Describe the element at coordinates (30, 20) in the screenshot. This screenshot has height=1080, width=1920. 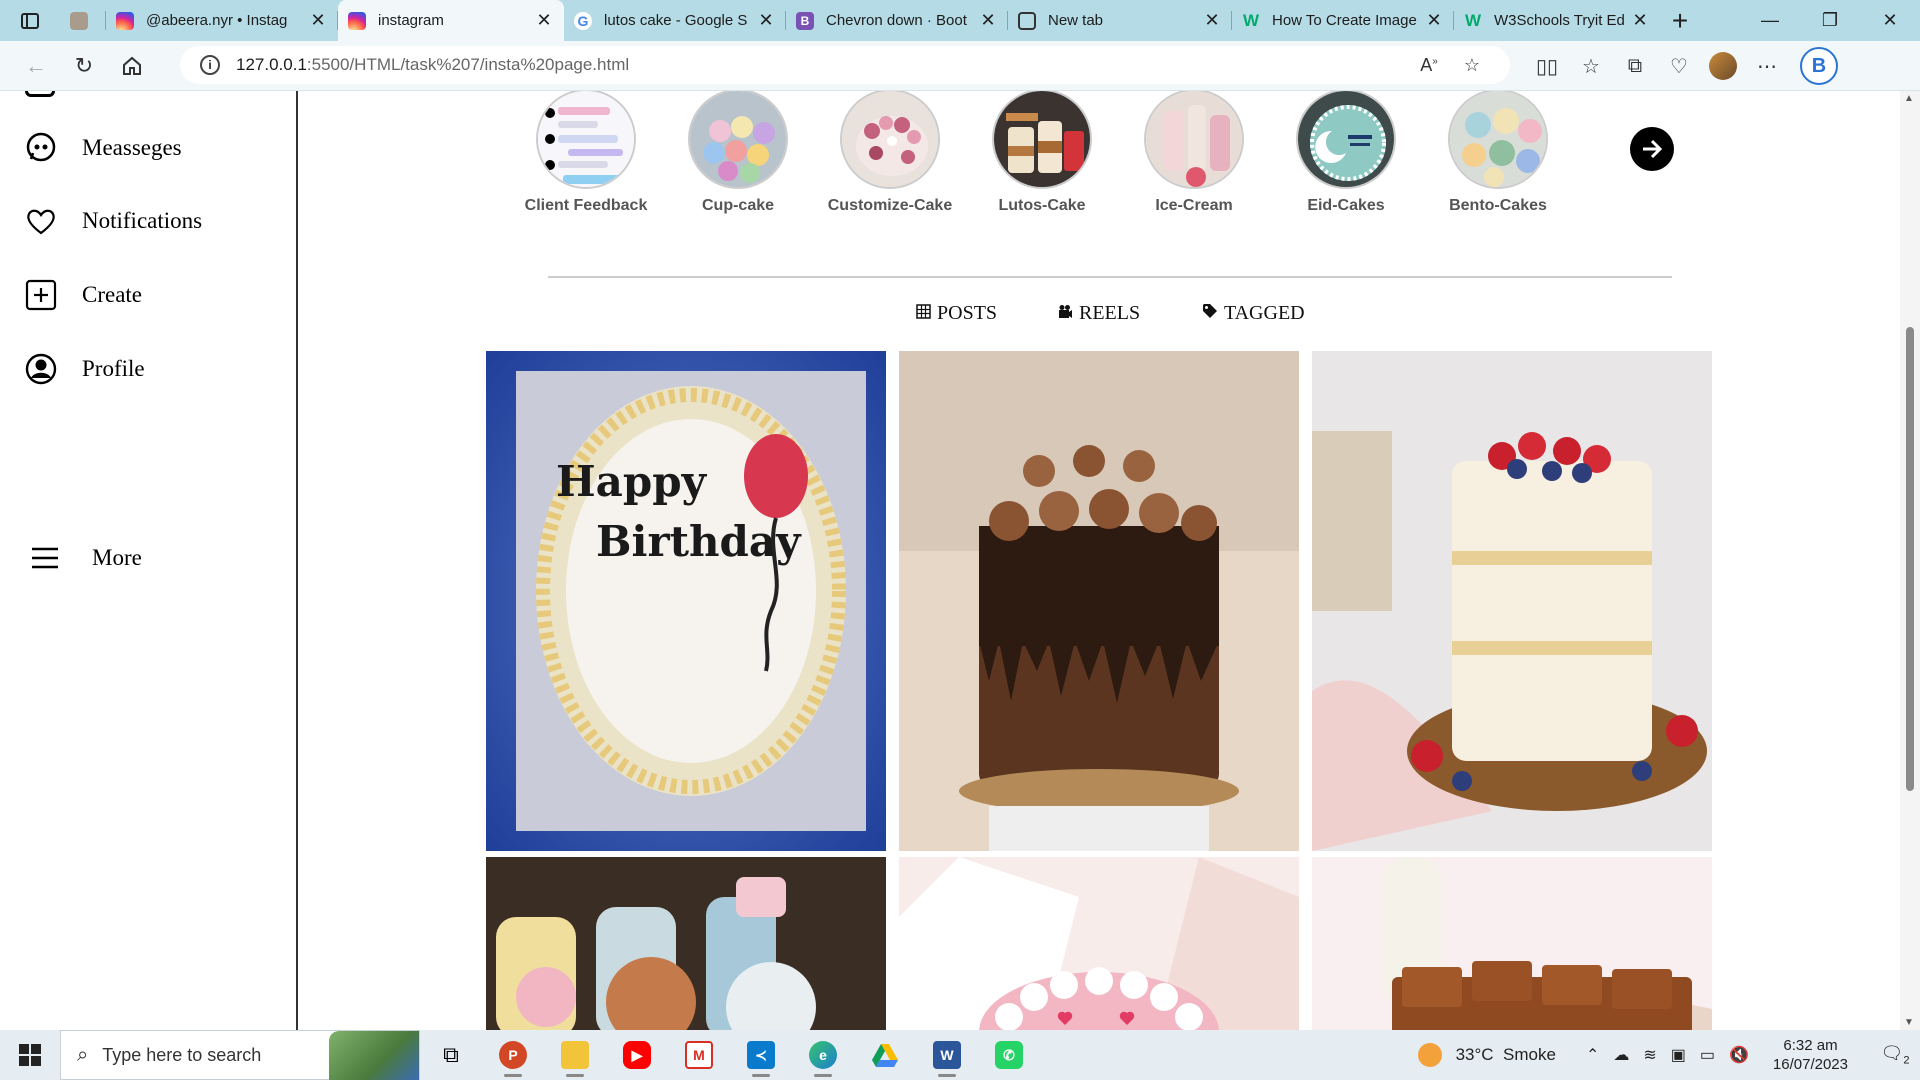
I see `tab-actions-button` at that location.